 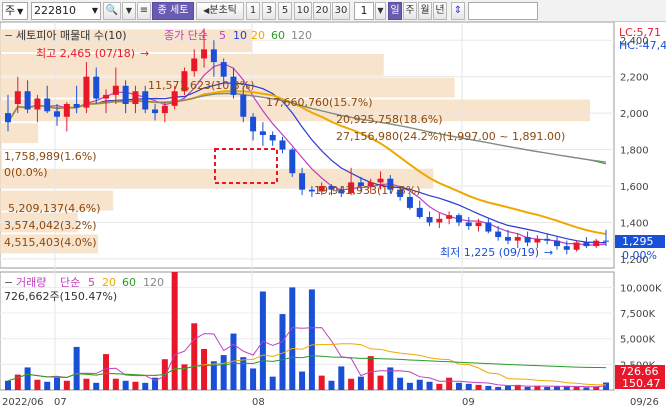 I want to click on stack-button: ≡, so click(x=144, y=11).